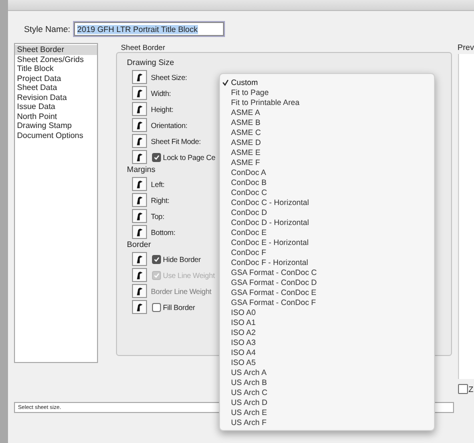 Image resolution: width=474 pixels, height=443 pixels. Describe the element at coordinates (150, 63) in the screenshot. I see `section-title: Drawing Size` at that location.